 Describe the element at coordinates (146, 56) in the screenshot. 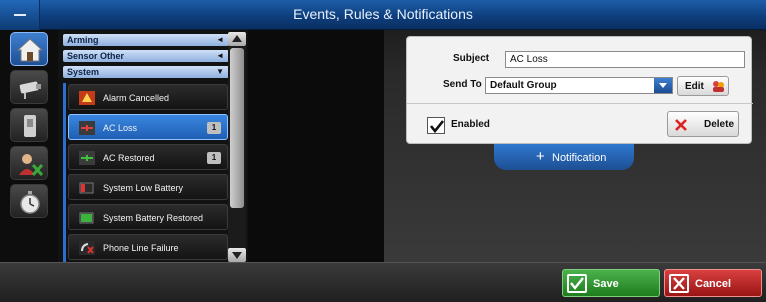

I see `category-sensor-other: Sensor Other ◄` at that location.